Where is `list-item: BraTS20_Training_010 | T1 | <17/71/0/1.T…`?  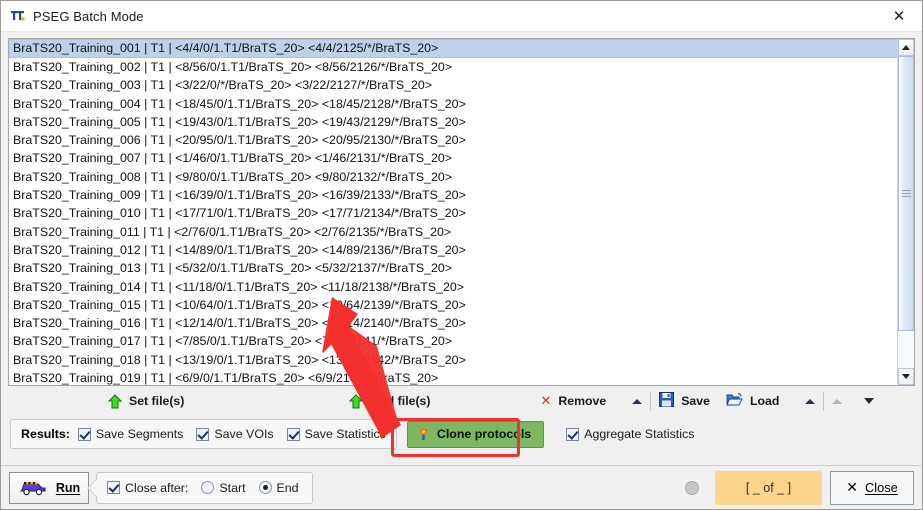 list-item: BraTS20_Training_010 | T1 | <17/71/0/1.T… is located at coordinates (453, 213).